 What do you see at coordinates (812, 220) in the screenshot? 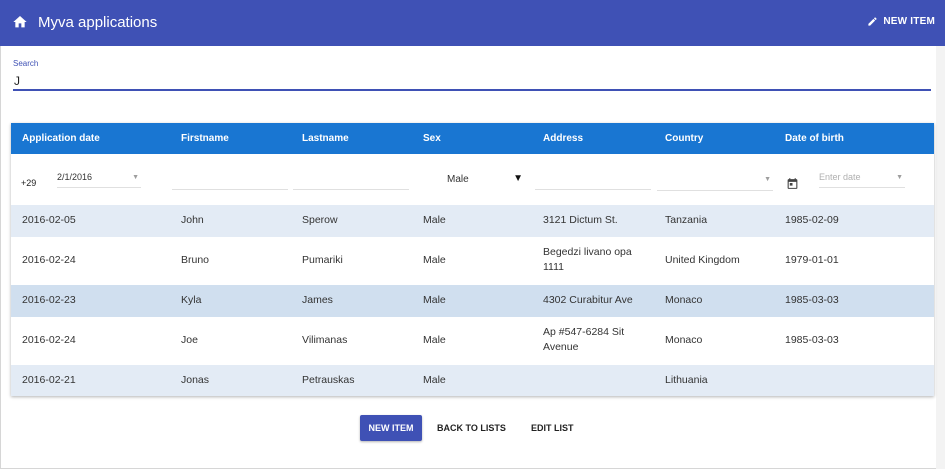
I see `cell-date-of-birth: 1985-02-09` at bounding box center [812, 220].